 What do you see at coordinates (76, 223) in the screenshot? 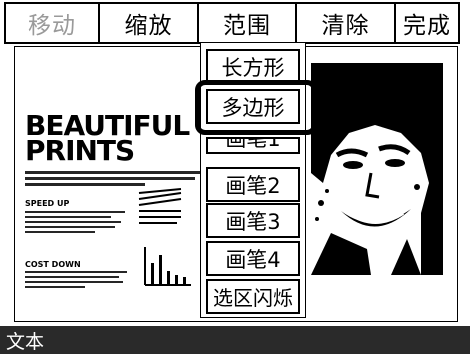
I see `speed-up-text-block` at bounding box center [76, 223].